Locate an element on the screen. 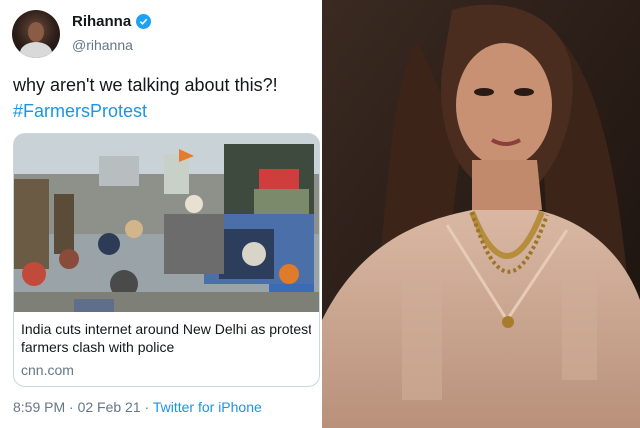 This screenshot has height=428, width=640. hashtag-link: #FarmersProtest is located at coordinates (145, 111).